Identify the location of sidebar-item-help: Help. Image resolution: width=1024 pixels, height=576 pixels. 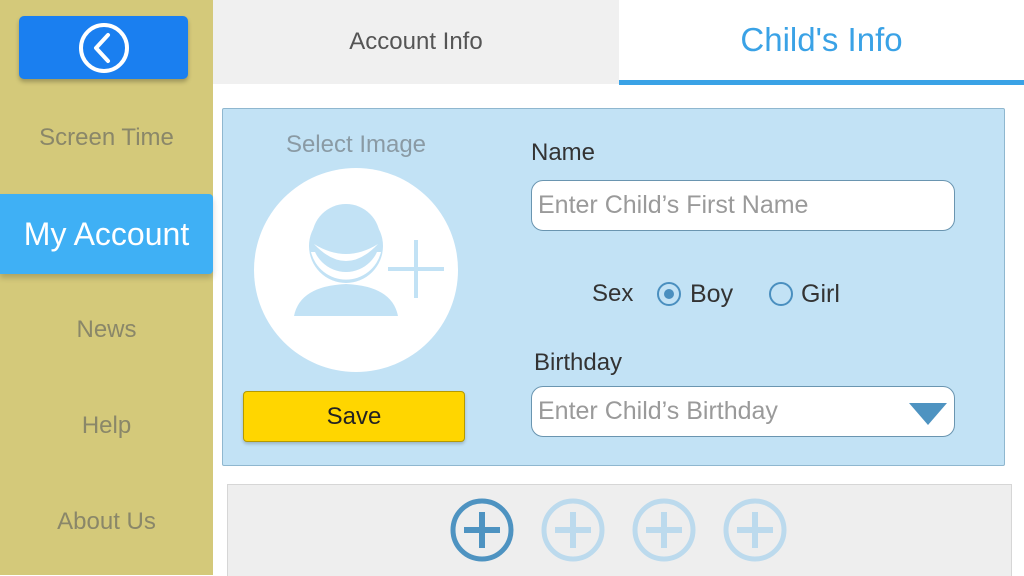
(106, 426).